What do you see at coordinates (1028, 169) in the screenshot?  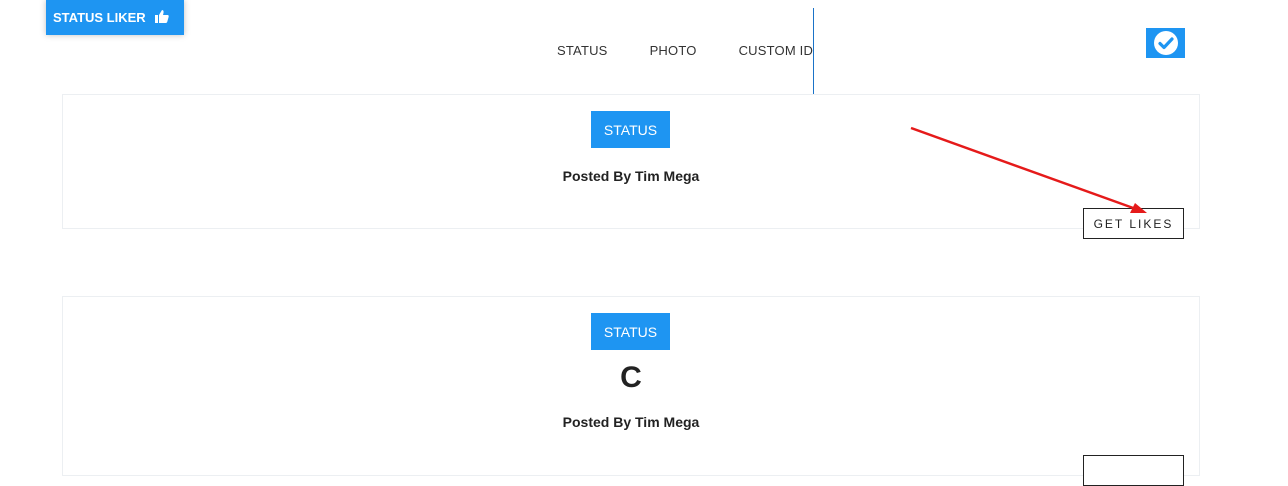 I see `annotation-arrow` at bounding box center [1028, 169].